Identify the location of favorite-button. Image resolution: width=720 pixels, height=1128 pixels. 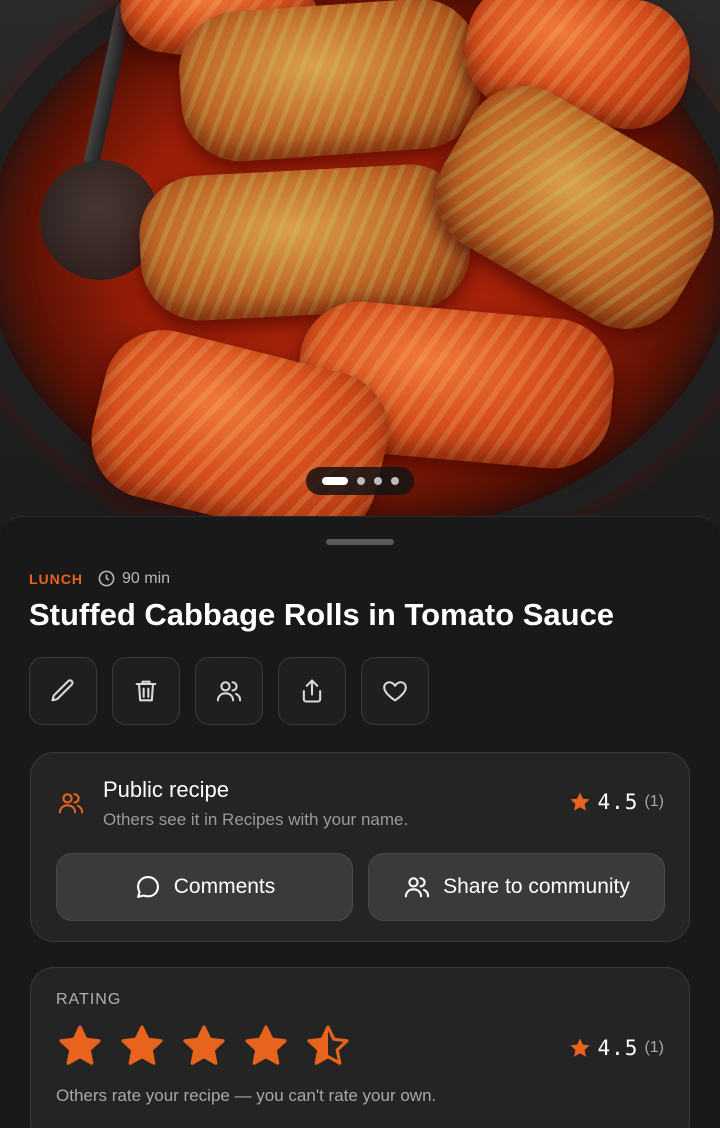
(395, 691).